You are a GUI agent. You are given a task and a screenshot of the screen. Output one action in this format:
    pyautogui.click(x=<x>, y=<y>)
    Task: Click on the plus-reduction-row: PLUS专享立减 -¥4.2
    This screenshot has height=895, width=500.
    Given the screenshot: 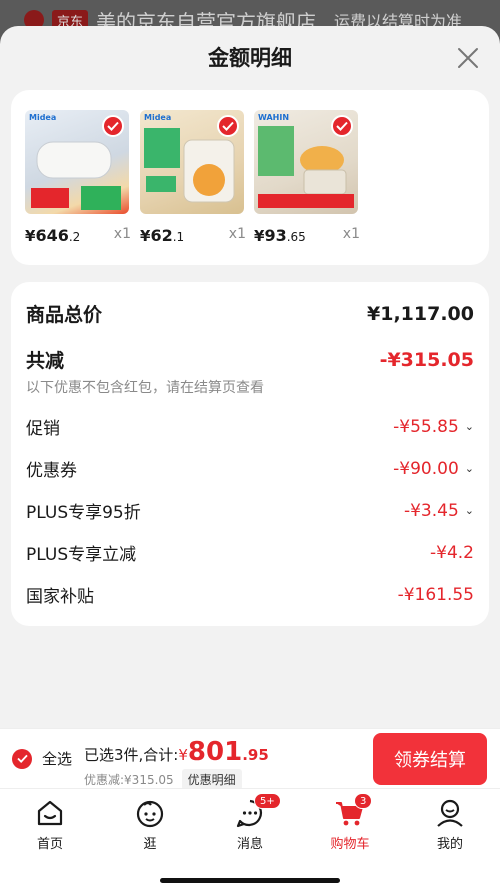 What is the action you would take?
    pyautogui.click(x=250, y=553)
    